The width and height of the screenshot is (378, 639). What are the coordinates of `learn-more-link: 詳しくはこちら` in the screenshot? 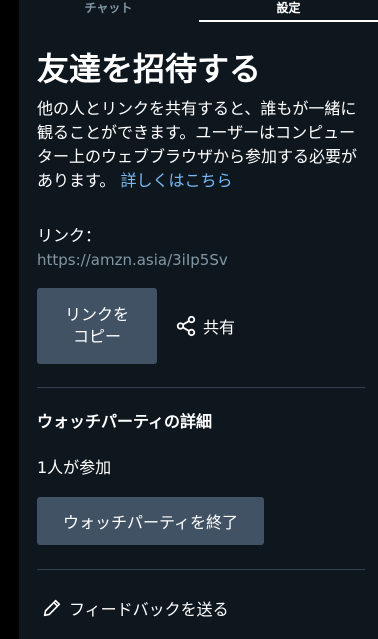 It's located at (177, 180).